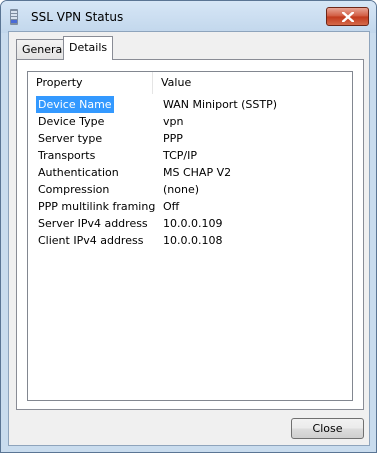 The width and height of the screenshot is (377, 453). I want to click on property-cell: Server type, so click(70, 138).